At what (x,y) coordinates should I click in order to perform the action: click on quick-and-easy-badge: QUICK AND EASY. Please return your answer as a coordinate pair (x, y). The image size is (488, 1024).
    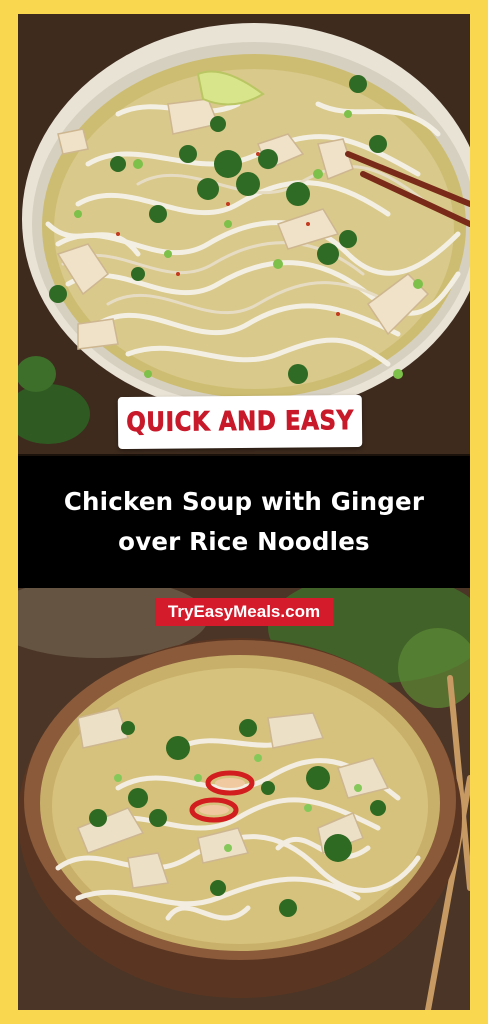
    Looking at the image, I should click on (240, 422).